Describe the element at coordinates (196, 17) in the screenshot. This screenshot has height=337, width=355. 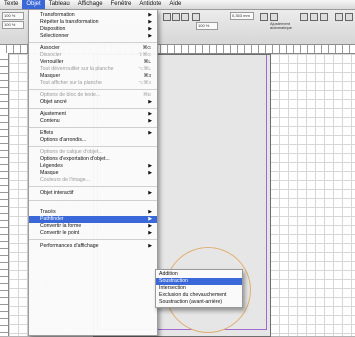
I see `stroke-icon` at that location.